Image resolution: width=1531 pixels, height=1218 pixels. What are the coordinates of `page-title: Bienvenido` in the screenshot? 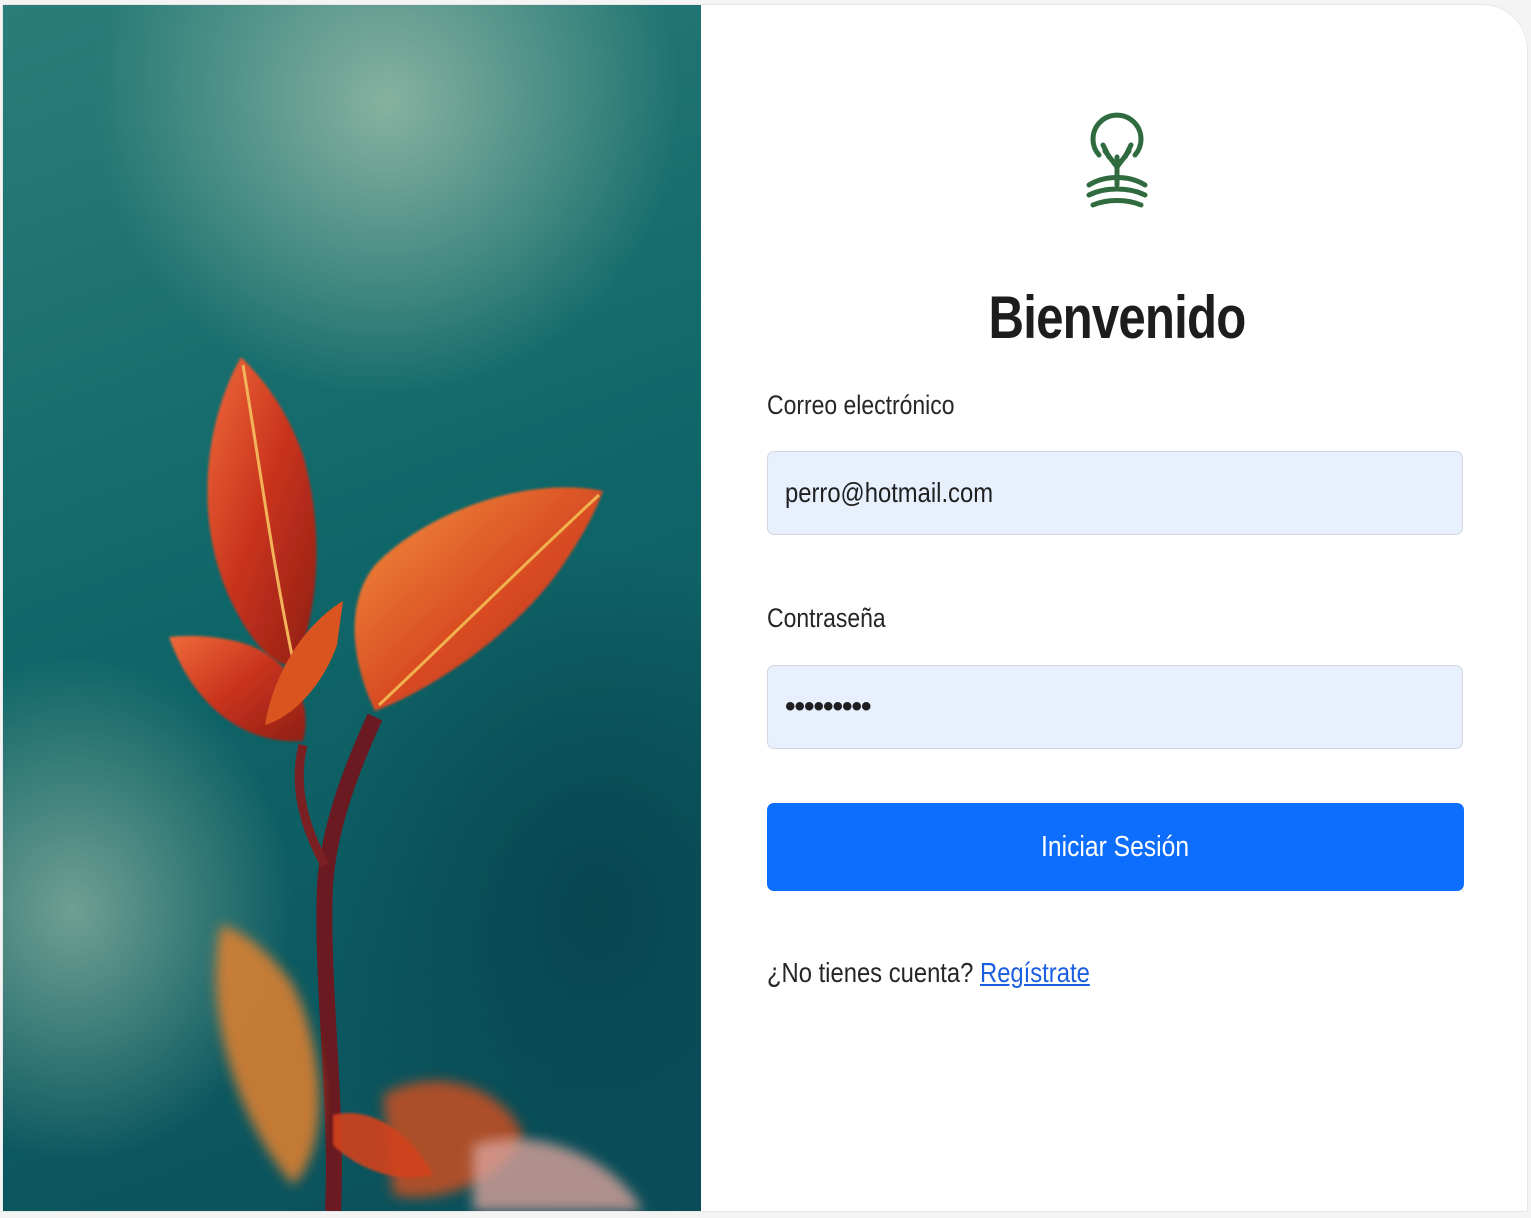 It's located at (1117, 317).